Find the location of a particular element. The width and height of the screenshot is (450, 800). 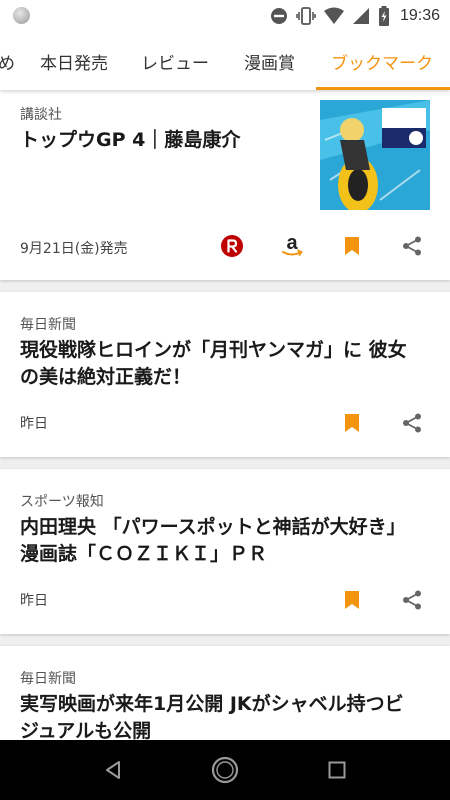

vibrate-icon is located at coordinates (306, 16).